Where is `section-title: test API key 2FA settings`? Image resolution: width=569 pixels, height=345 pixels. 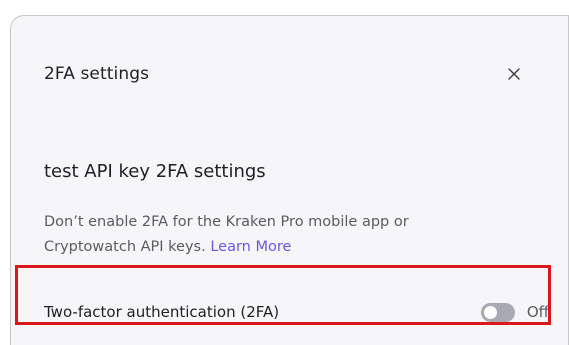
section-title: test API key 2FA settings is located at coordinates (155, 171).